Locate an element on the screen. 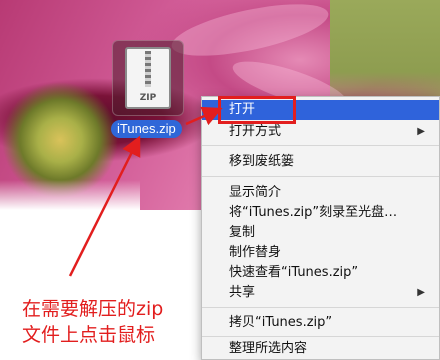  annotation-line-1: 在需要解压的zip is located at coordinates (93, 309).